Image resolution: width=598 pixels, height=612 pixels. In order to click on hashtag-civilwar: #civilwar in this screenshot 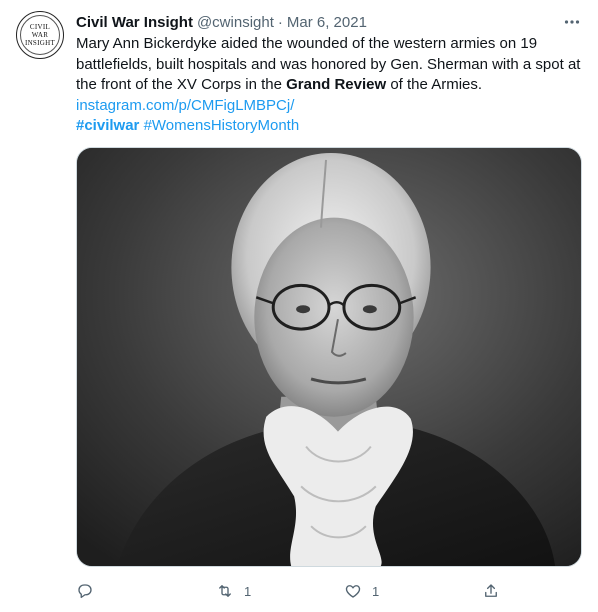, I will do `click(107, 125)`.